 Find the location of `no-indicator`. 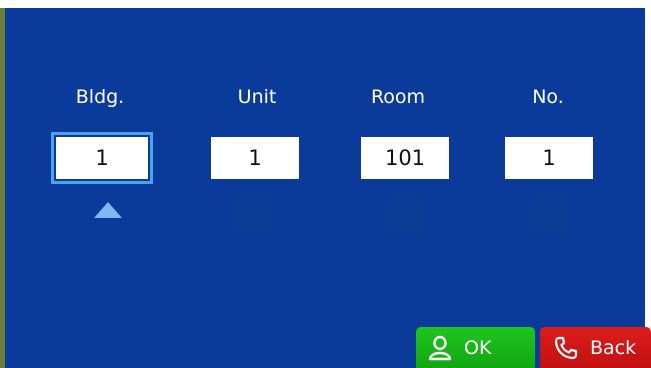

no-indicator is located at coordinates (550, 215).